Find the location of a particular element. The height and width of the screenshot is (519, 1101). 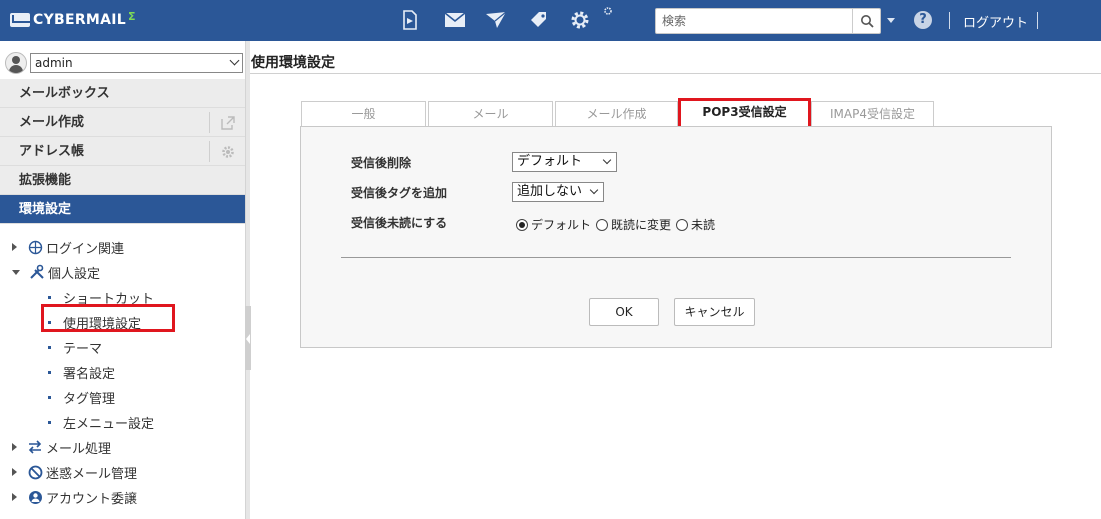

tree-personal: 個人設定 is located at coordinates (56, 272).